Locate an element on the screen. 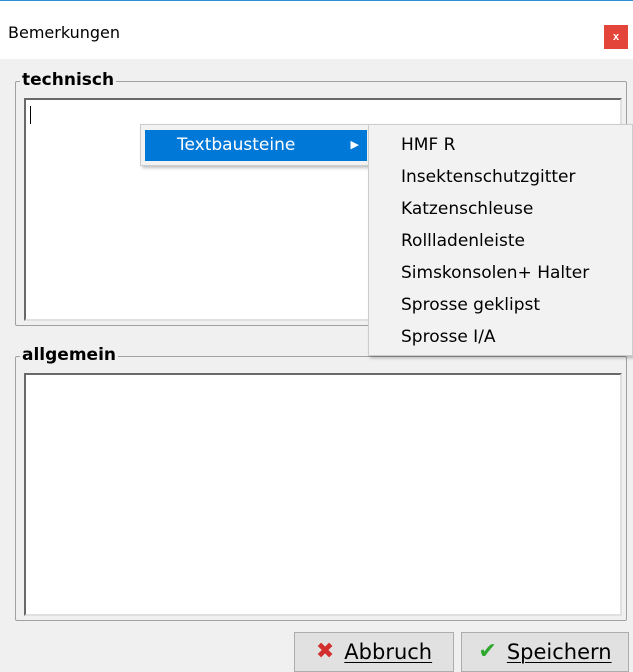  submenu-item-sprosse-geklipst: Sprosse geklipst is located at coordinates (470, 305).